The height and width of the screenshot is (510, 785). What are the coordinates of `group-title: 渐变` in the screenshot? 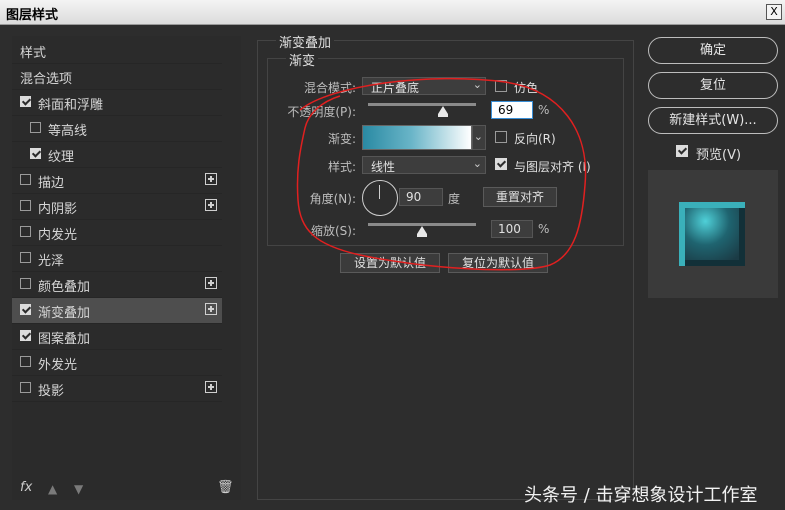 It's located at (302, 59).